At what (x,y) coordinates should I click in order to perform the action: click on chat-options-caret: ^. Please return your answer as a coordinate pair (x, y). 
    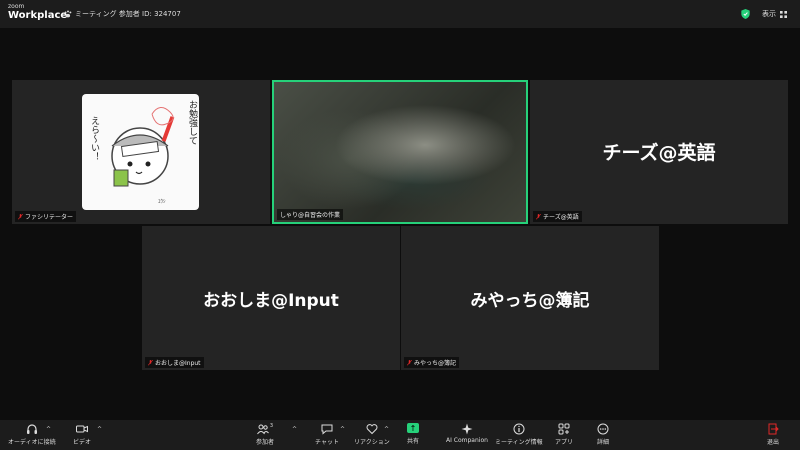
    Looking at the image, I should click on (342, 429).